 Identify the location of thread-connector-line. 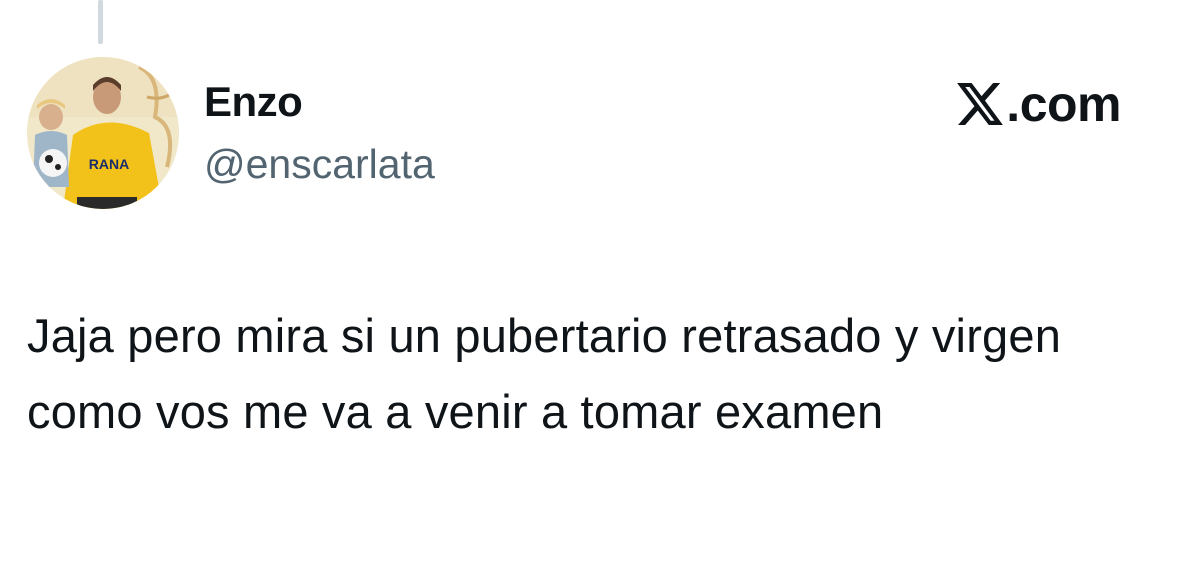
(100, 22).